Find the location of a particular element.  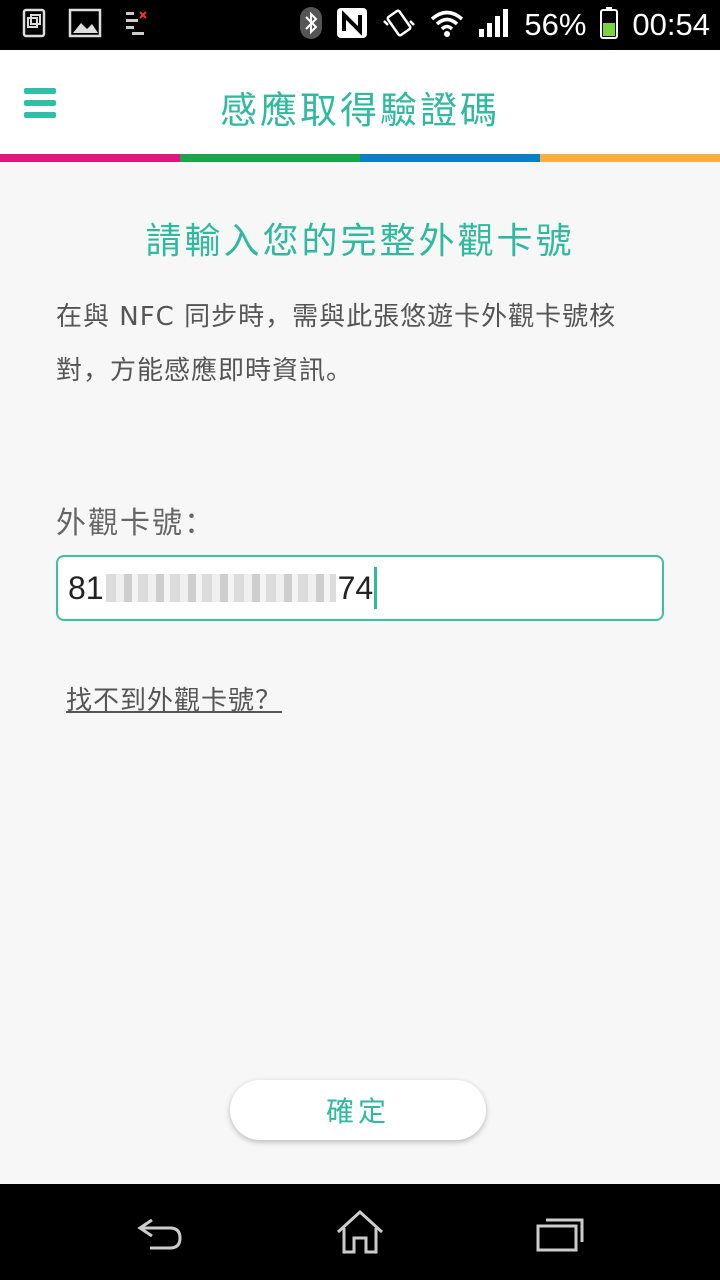

card-number-input: 81 74 is located at coordinates (360, 588).